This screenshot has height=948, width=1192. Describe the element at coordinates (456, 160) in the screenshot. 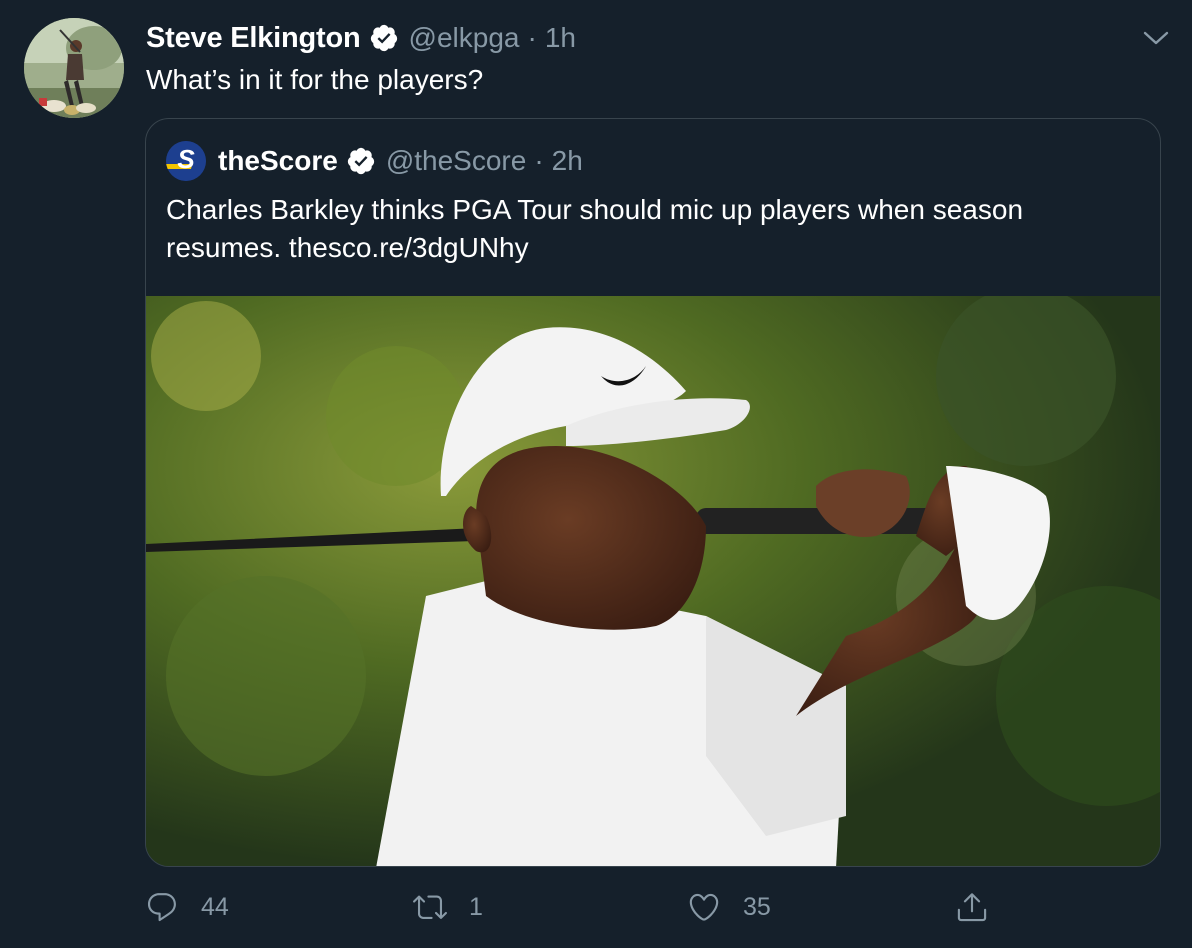

I see `quoted-author-handle: @theScore` at that location.